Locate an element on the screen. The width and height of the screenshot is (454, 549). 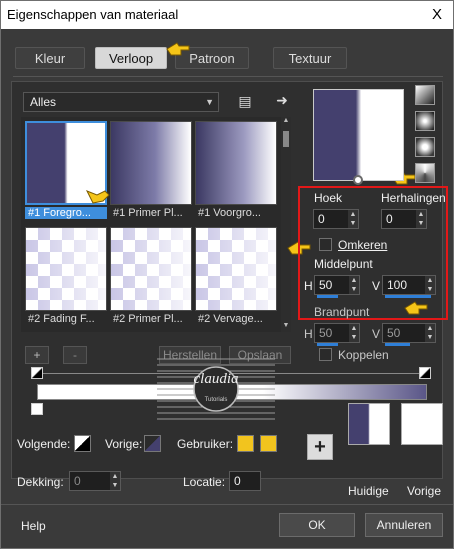
tab-bar: Kleur Verloop Patroon Textuur is located at coordinates (227, 59).